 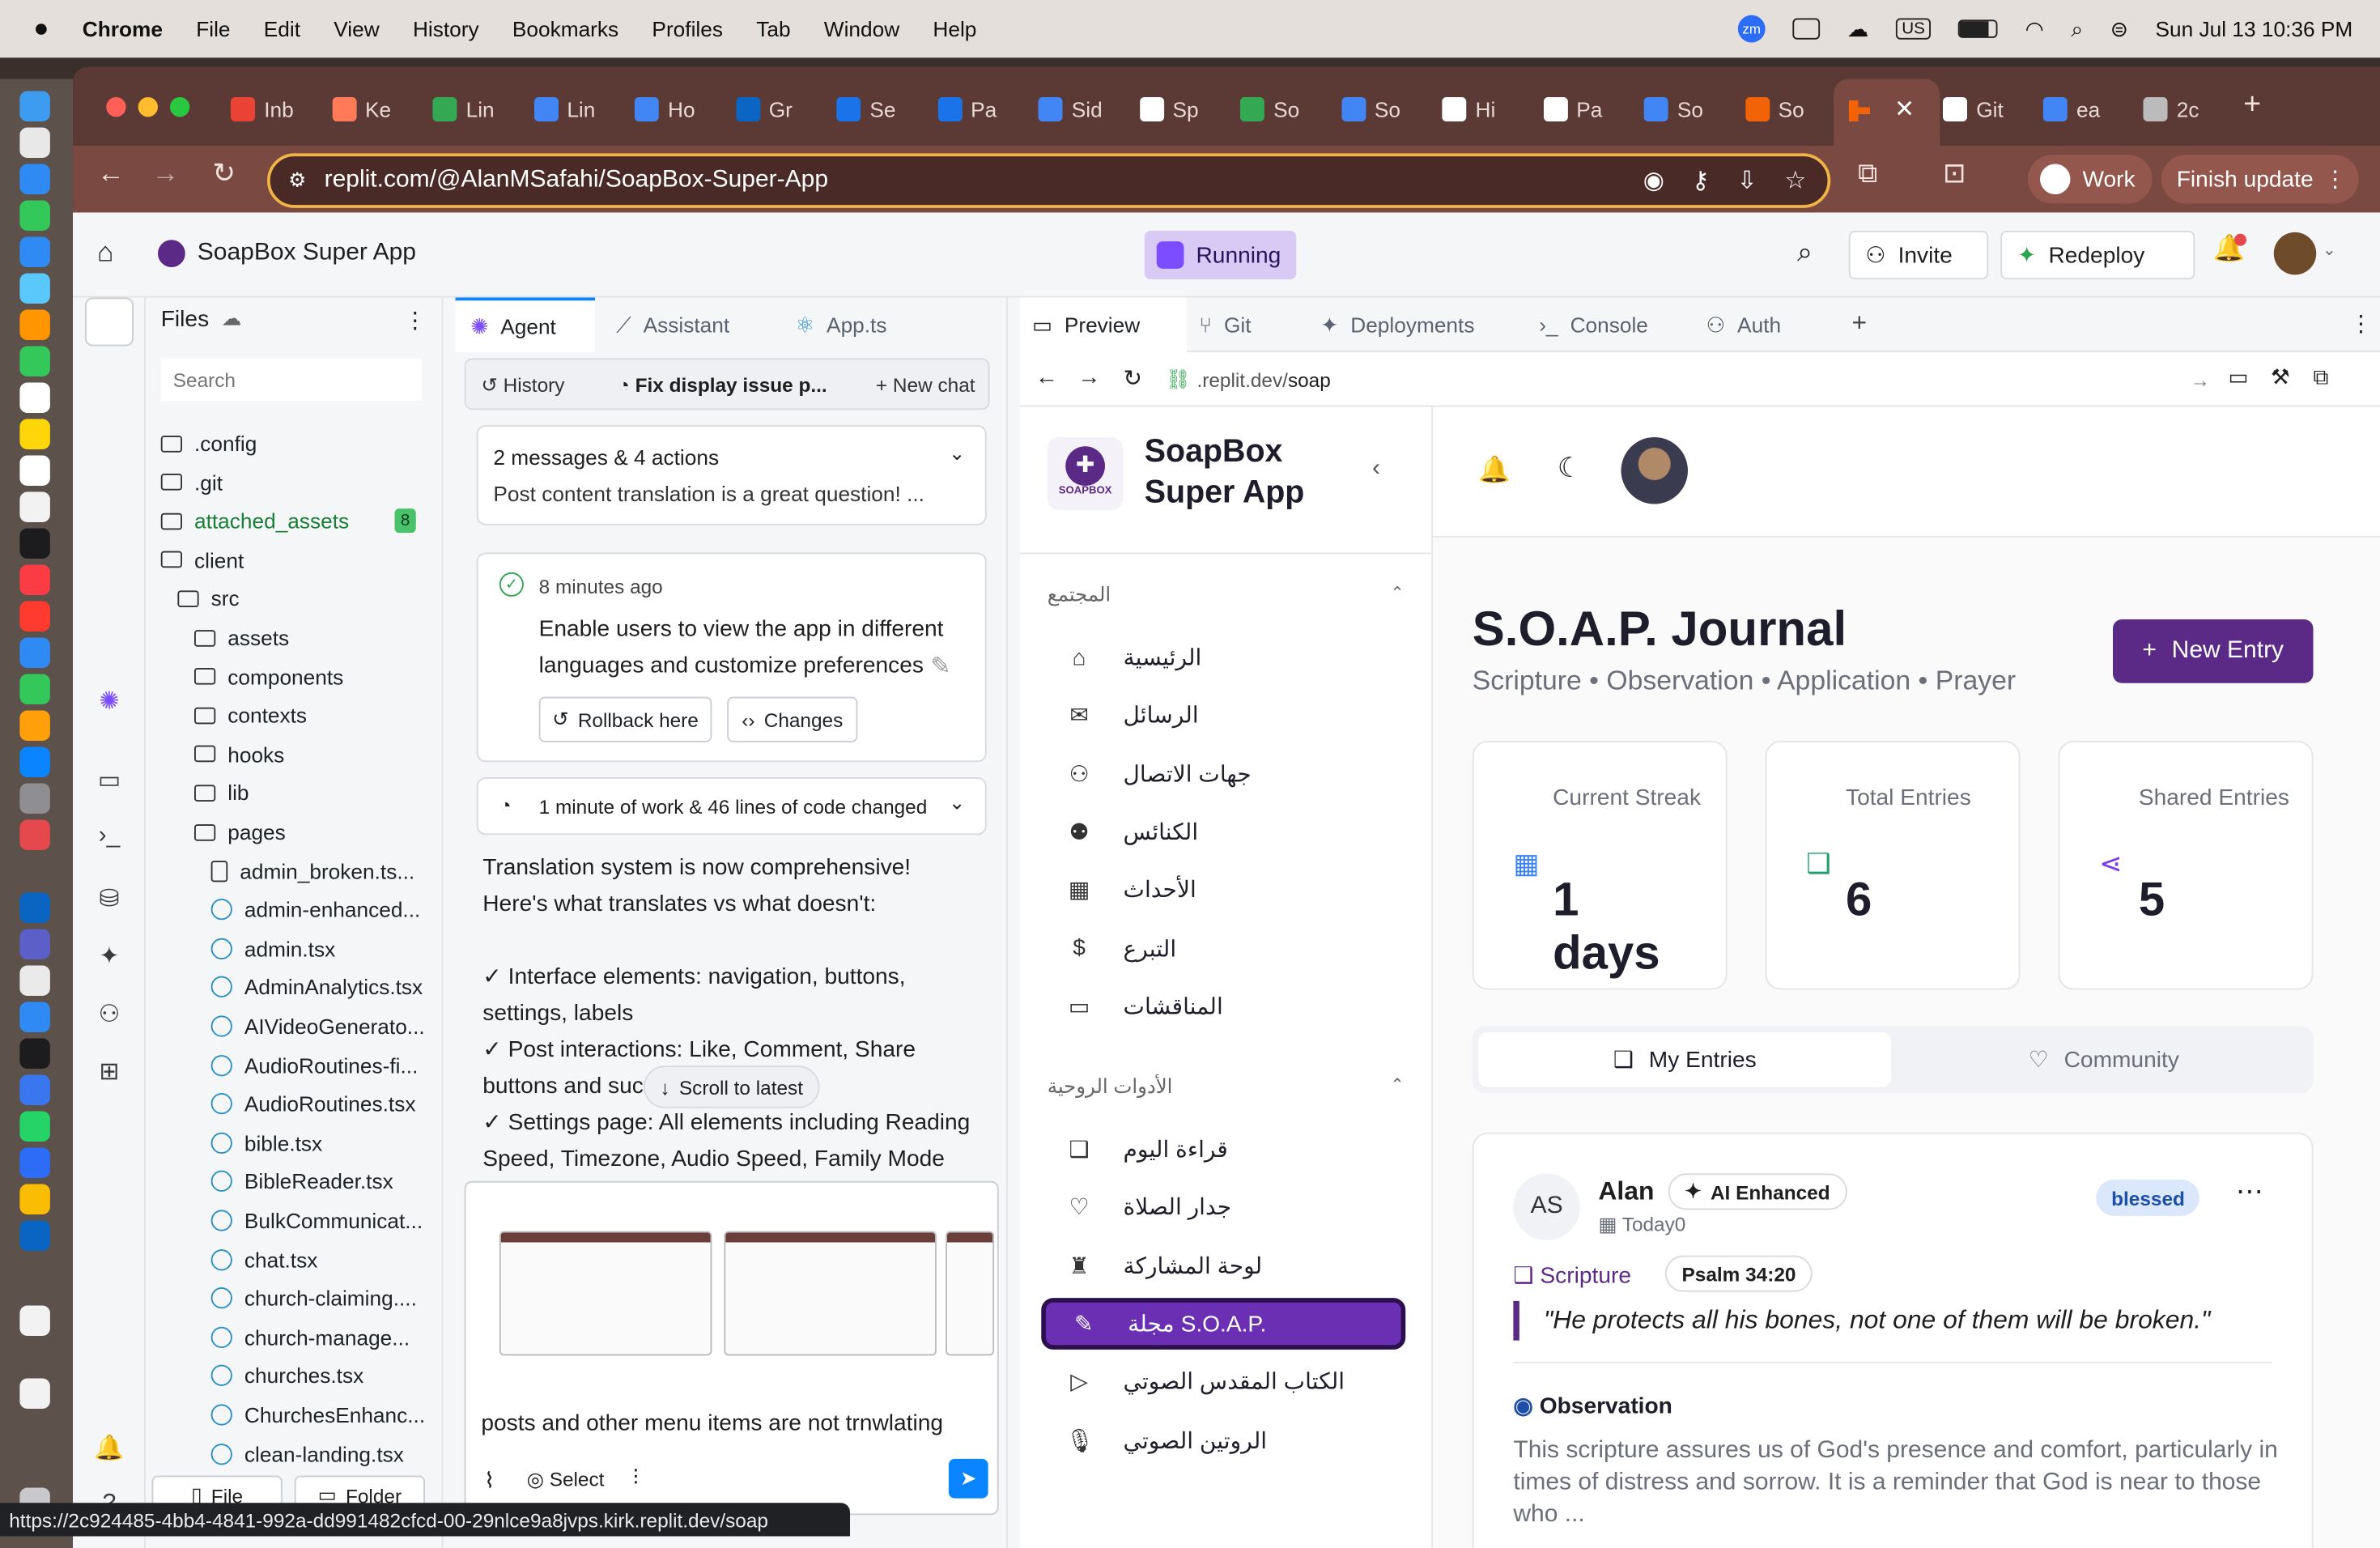 What do you see at coordinates (110, 702) in the screenshot?
I see `agent-icon: ✺` at bounding box center [110, 702].